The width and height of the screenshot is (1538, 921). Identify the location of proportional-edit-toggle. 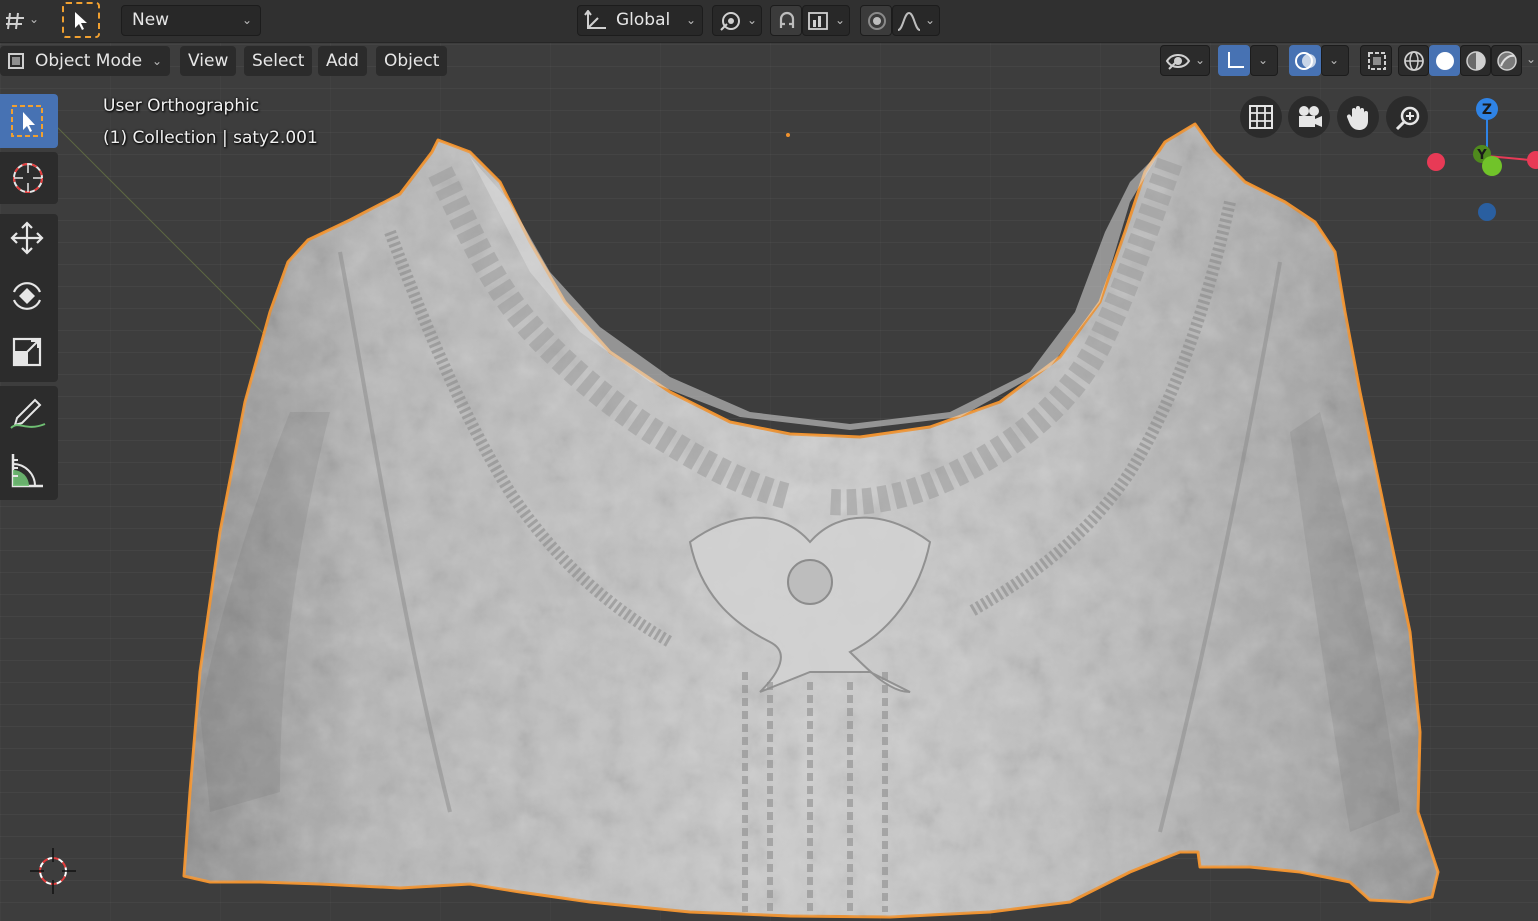
(876, 20).